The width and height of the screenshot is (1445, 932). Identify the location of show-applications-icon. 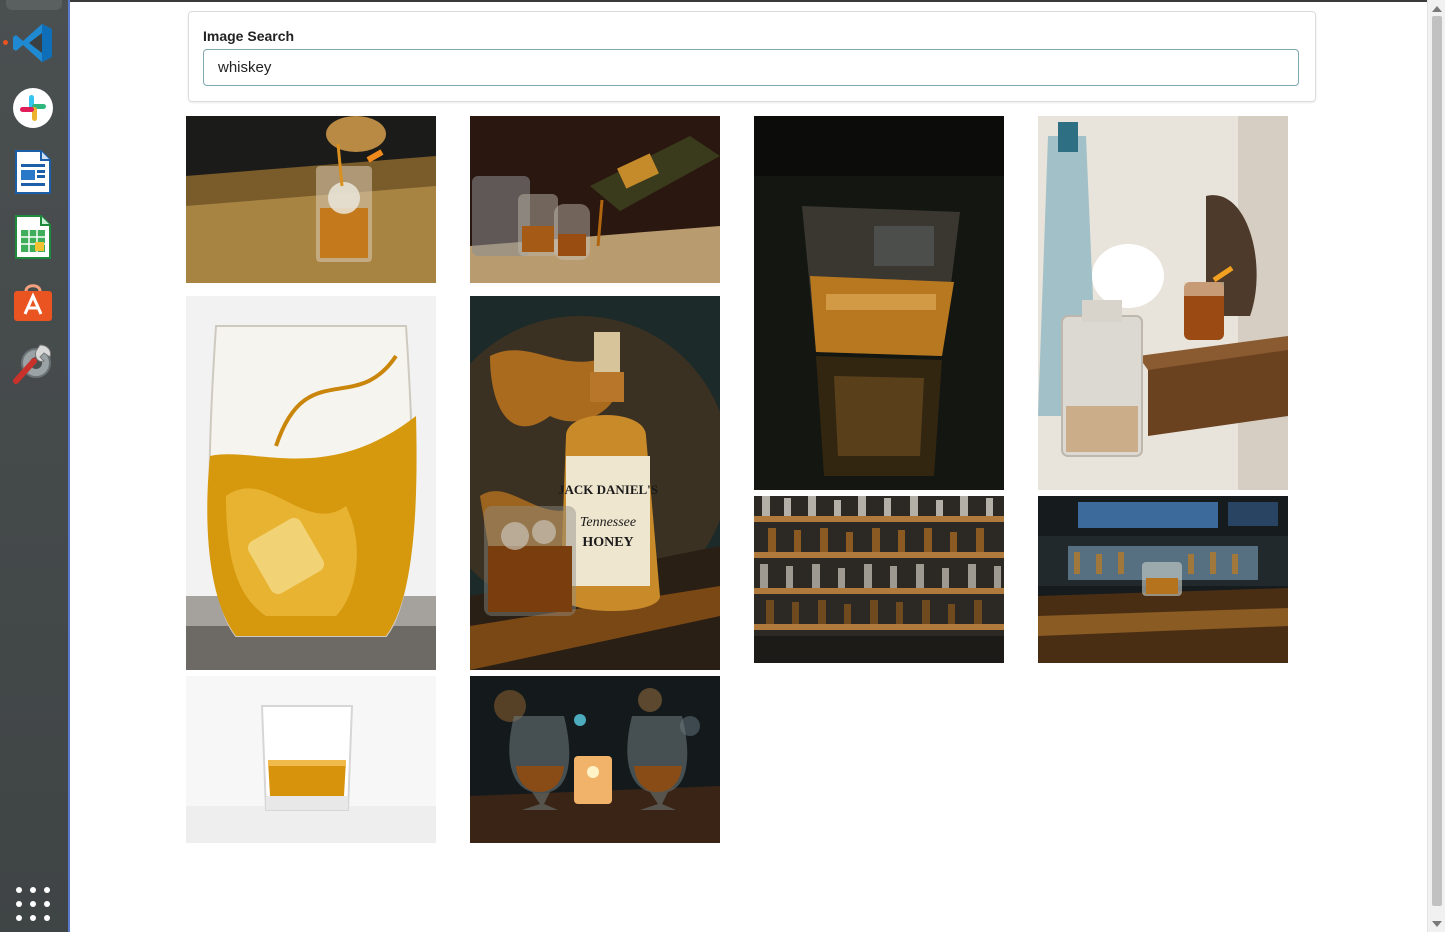
(33, 904).